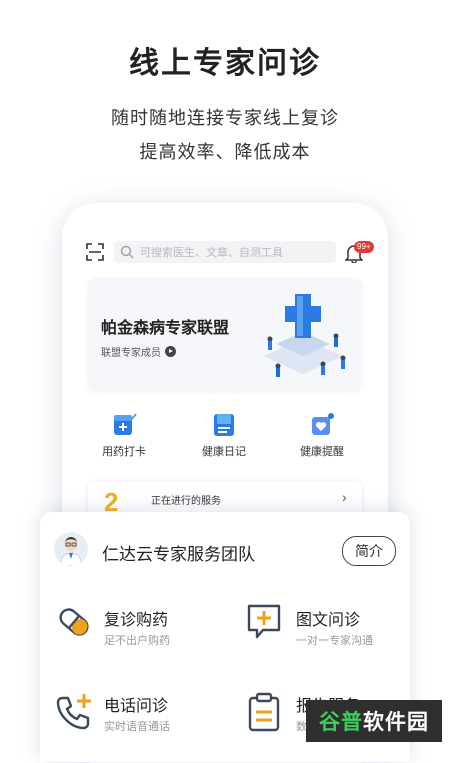 This screenshot has height=763, width=450. What do you see at coordinates (131, 353) in the screenshot?
I see `banner-subtitle: 联盟专家成员` at bounding box center [131, 353].